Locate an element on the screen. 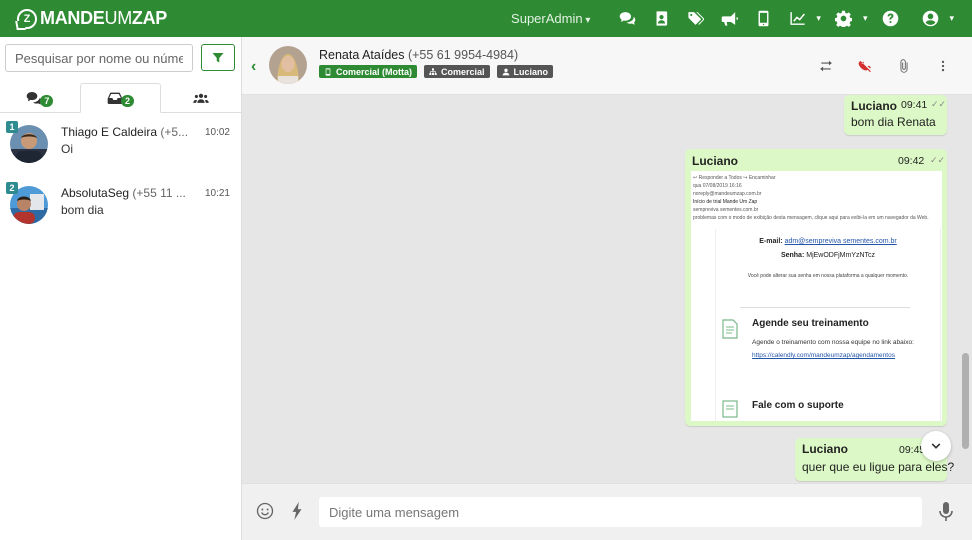  email-link: adm@sempreviva sementes.com.br is located at coordinates (841, 241).